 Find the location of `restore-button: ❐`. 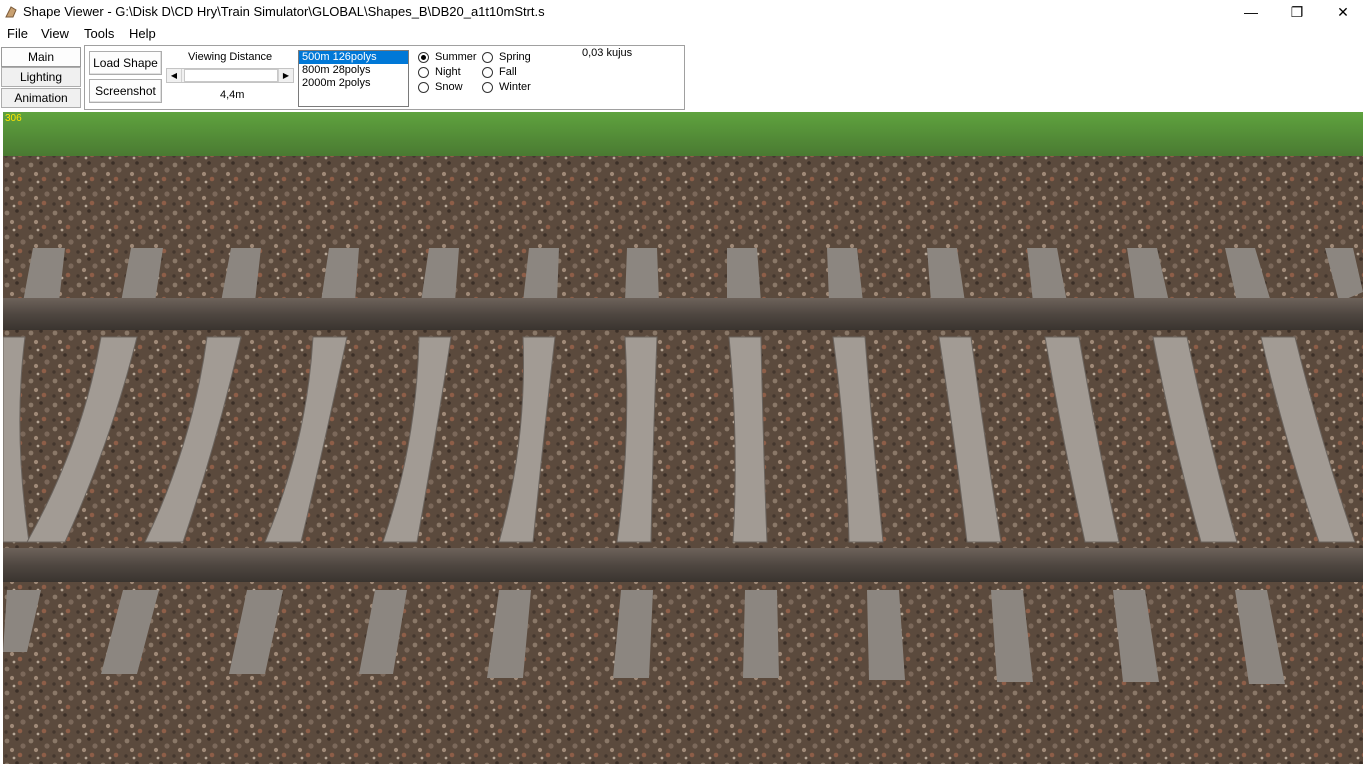

restore-button: ❐ is located at coordinates (1297, 12).